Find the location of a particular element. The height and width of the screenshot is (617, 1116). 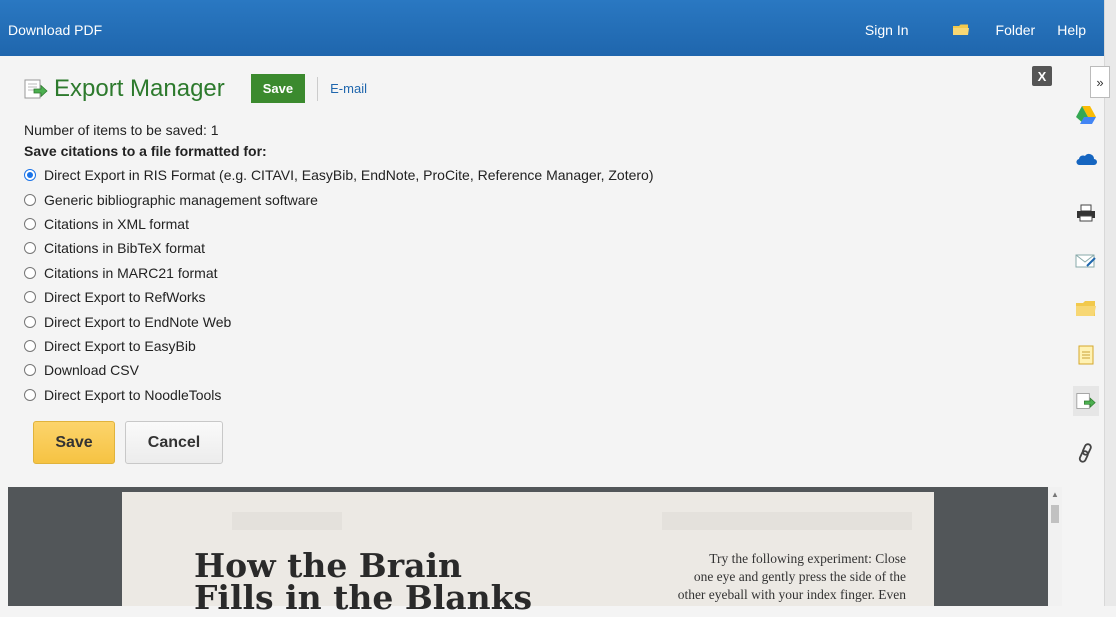

body-line-1: Try the following experiment: Close is located at coordinates (807, 558).